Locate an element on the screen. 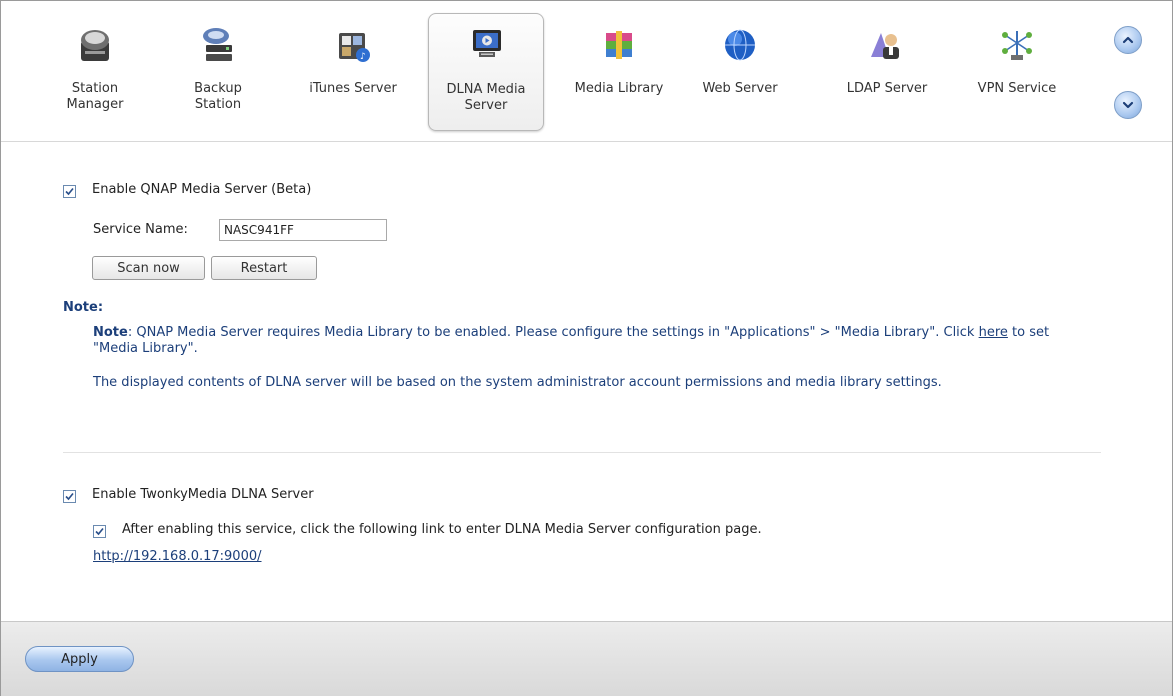 The height and width of the screenshot is (696, 1173). twonky-media-checkbox is located at coordinates (69, 496).